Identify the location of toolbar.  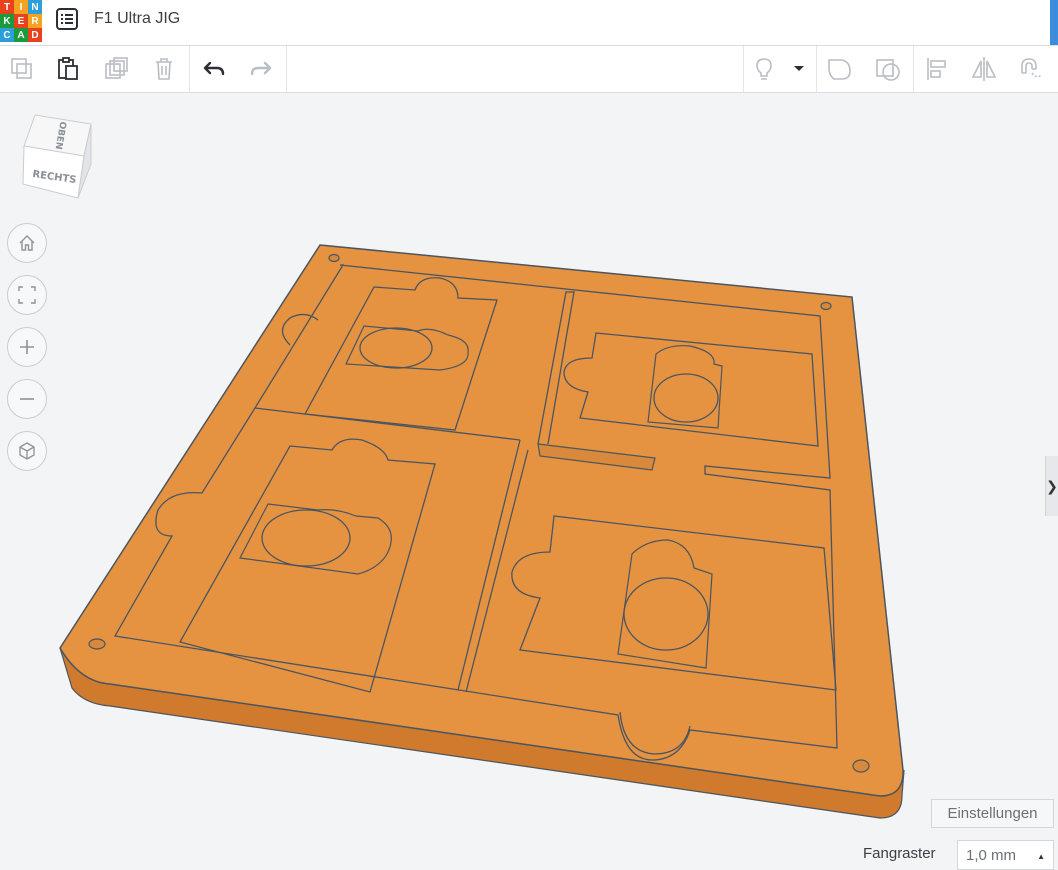
(529, 69).